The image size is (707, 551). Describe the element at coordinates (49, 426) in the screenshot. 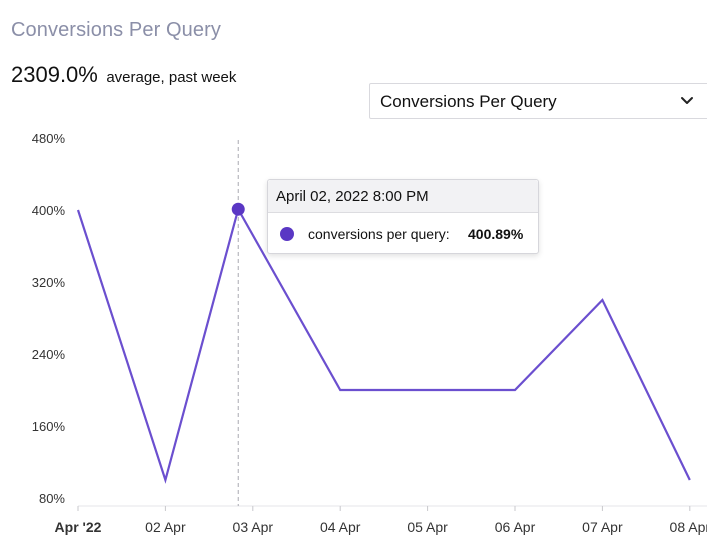

I see `y-tick-label: 160%` at that location.